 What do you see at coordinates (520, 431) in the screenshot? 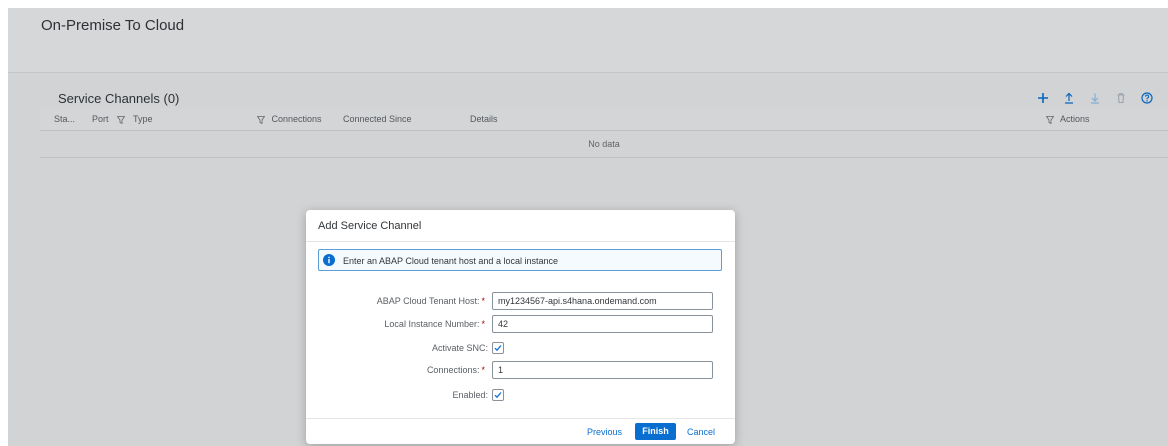
I see `dialog-footer: Previous Finish Cancel` at bounding box center [520, 431].